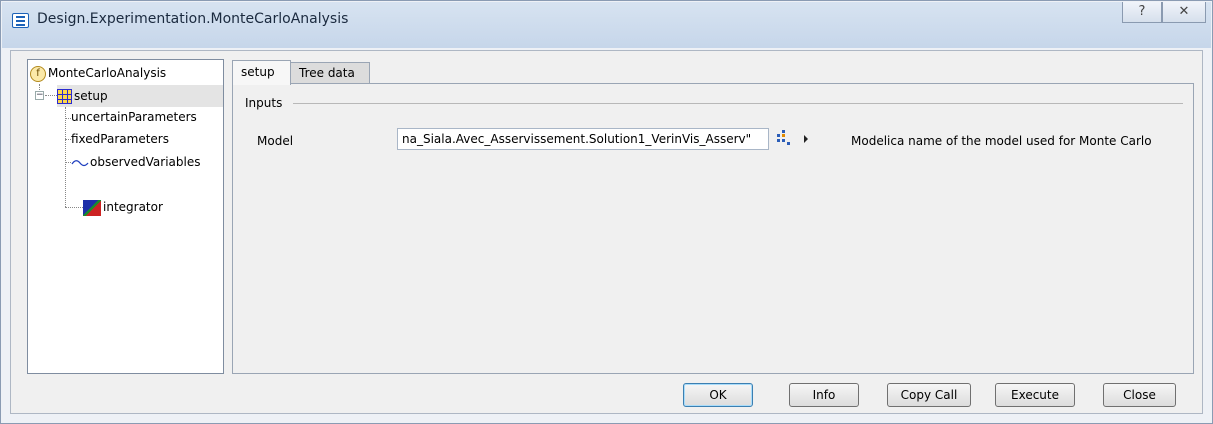  Describe the element at coordinates (38, 73) in the screenshot. I see `function-icon: f` at that location.